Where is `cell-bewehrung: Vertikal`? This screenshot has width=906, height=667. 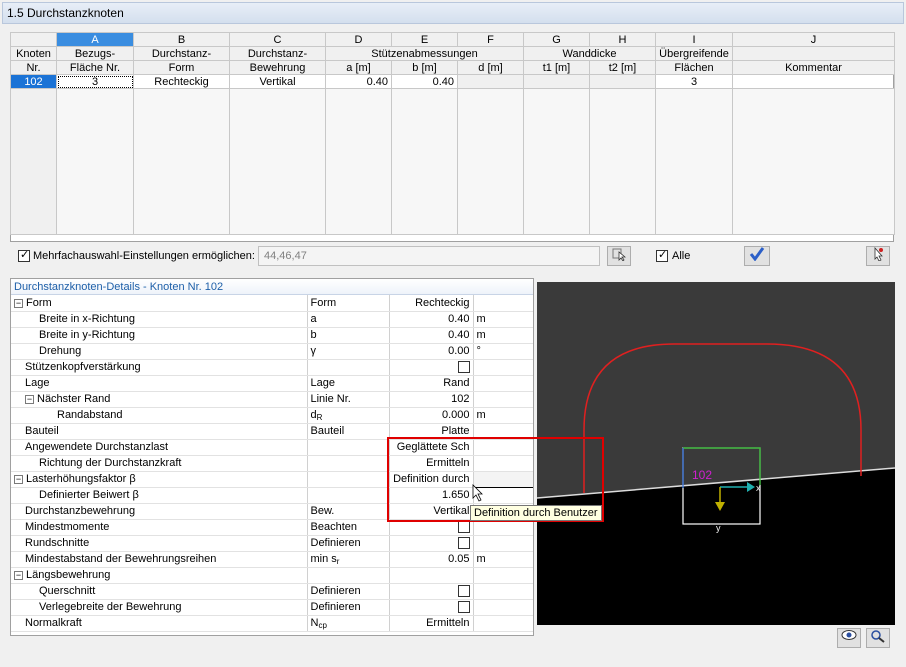
cell-bewehrung: Vertikal is located at coordinates (278, 82).